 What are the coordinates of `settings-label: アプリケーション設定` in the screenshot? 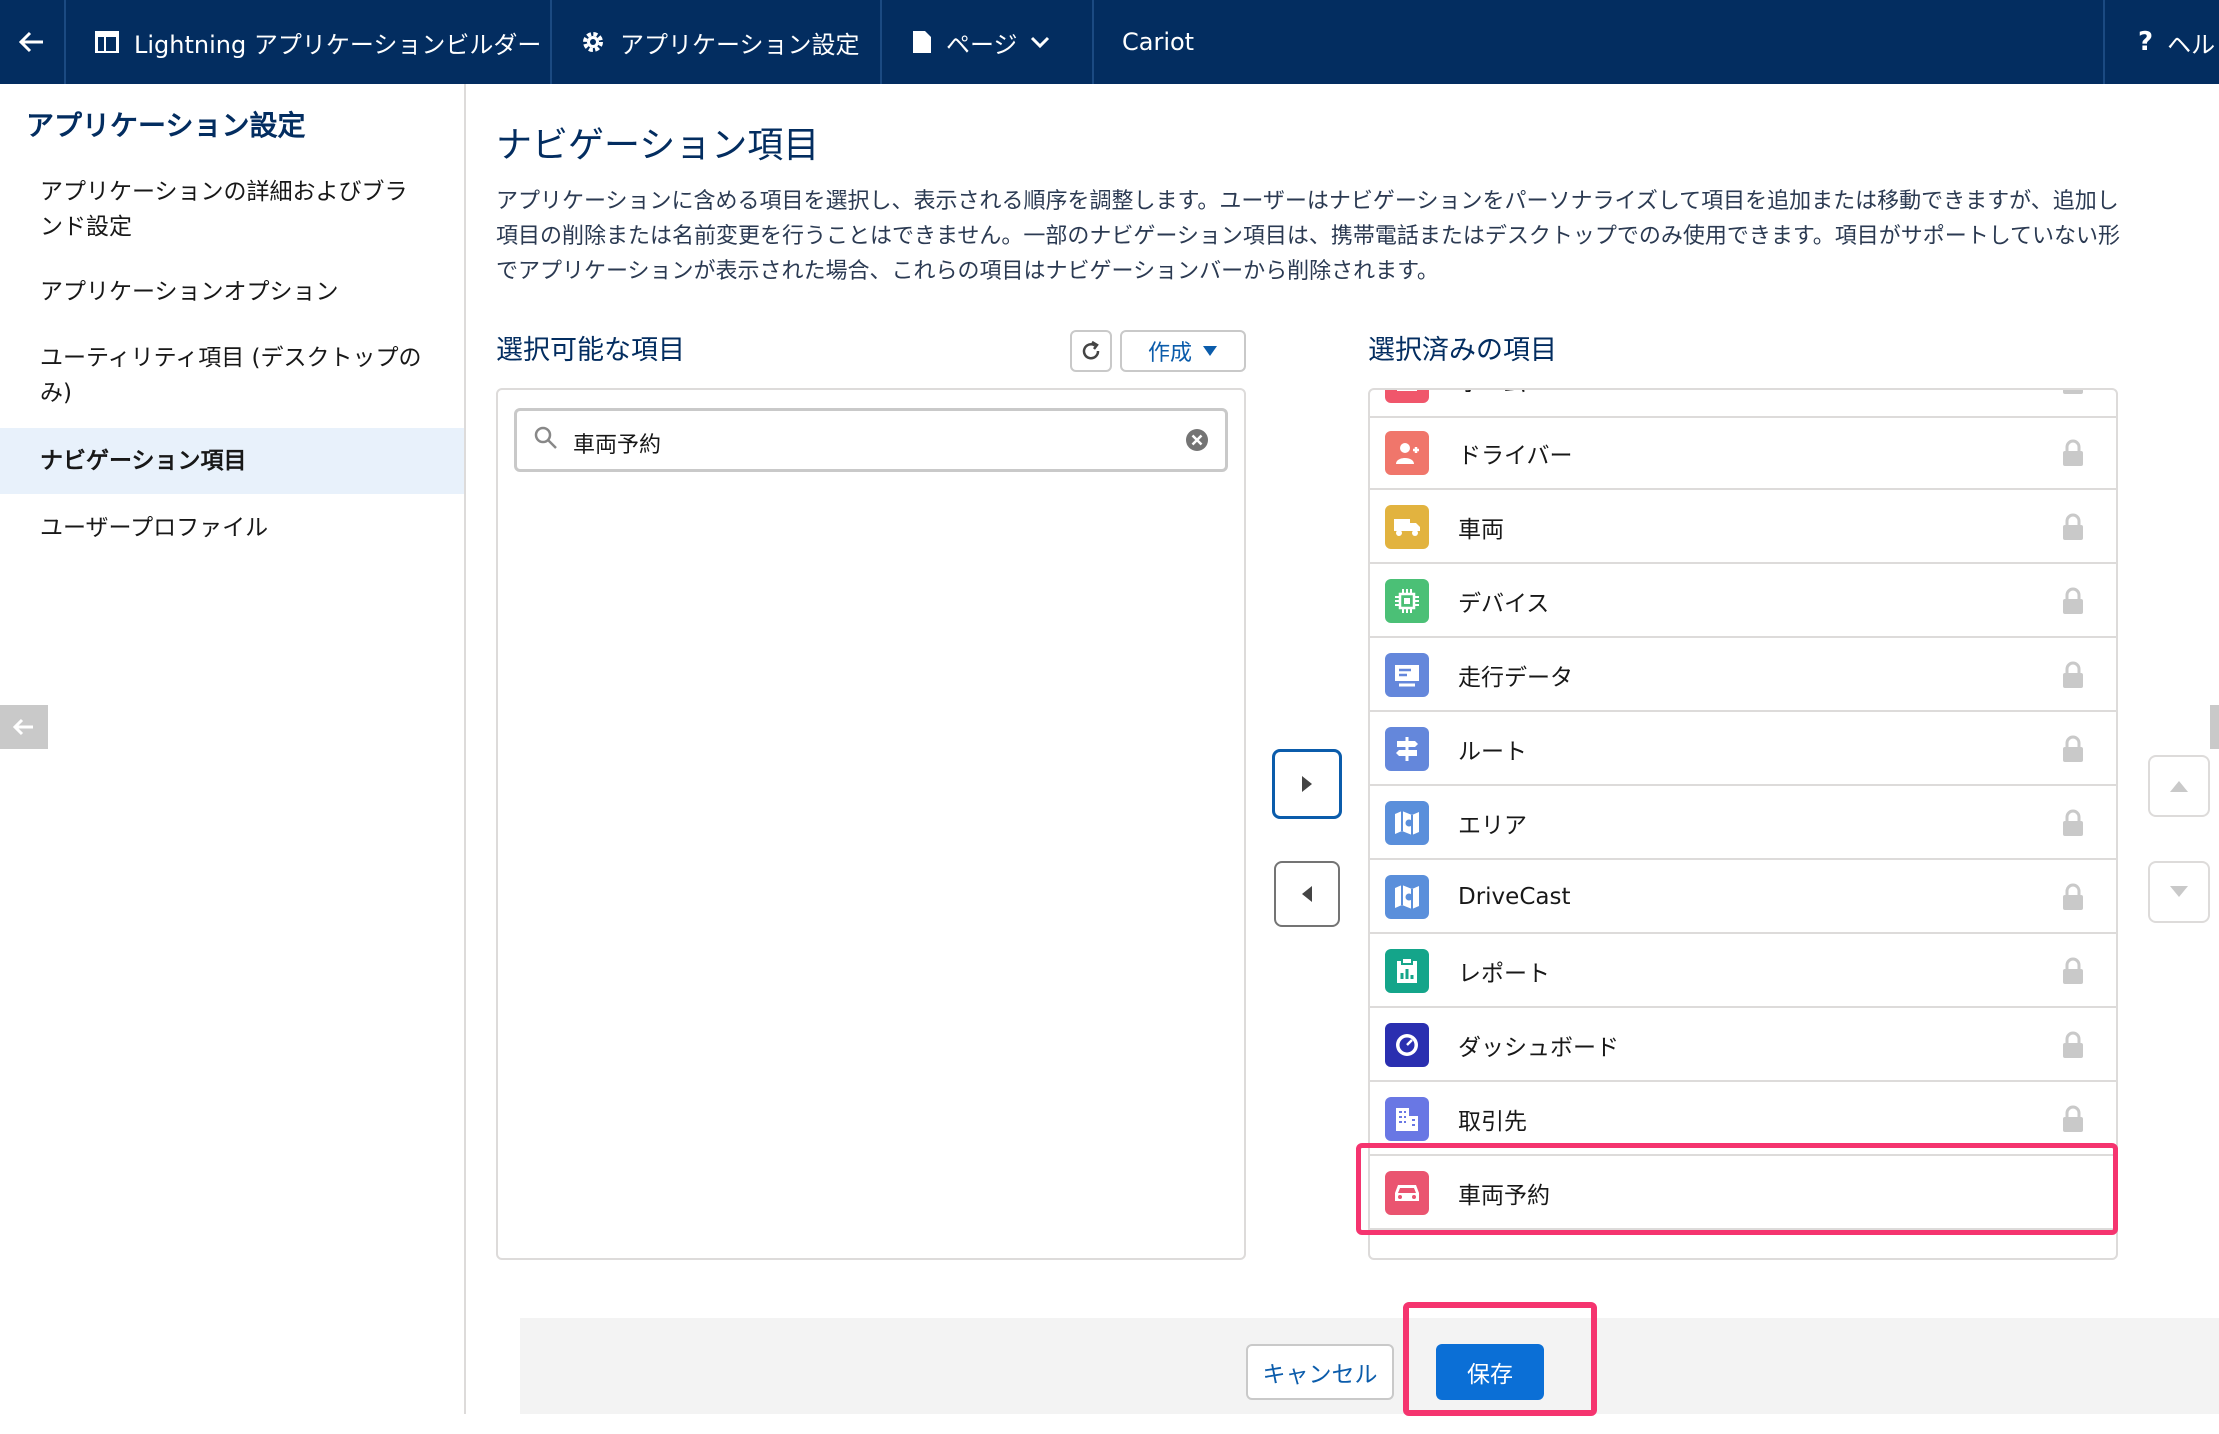 It's located at (740, 44).